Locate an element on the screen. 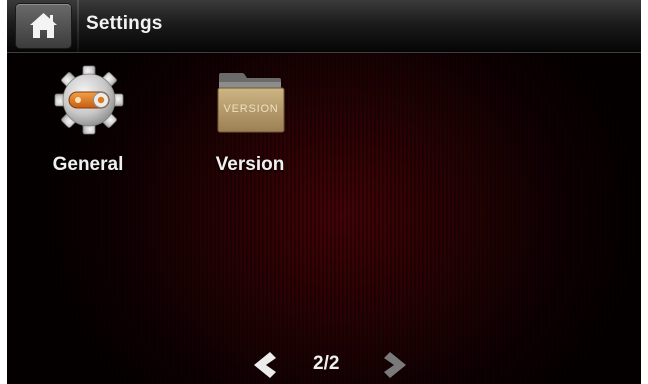  page-indicator: 2/2 is located at coordinates (326, 363).